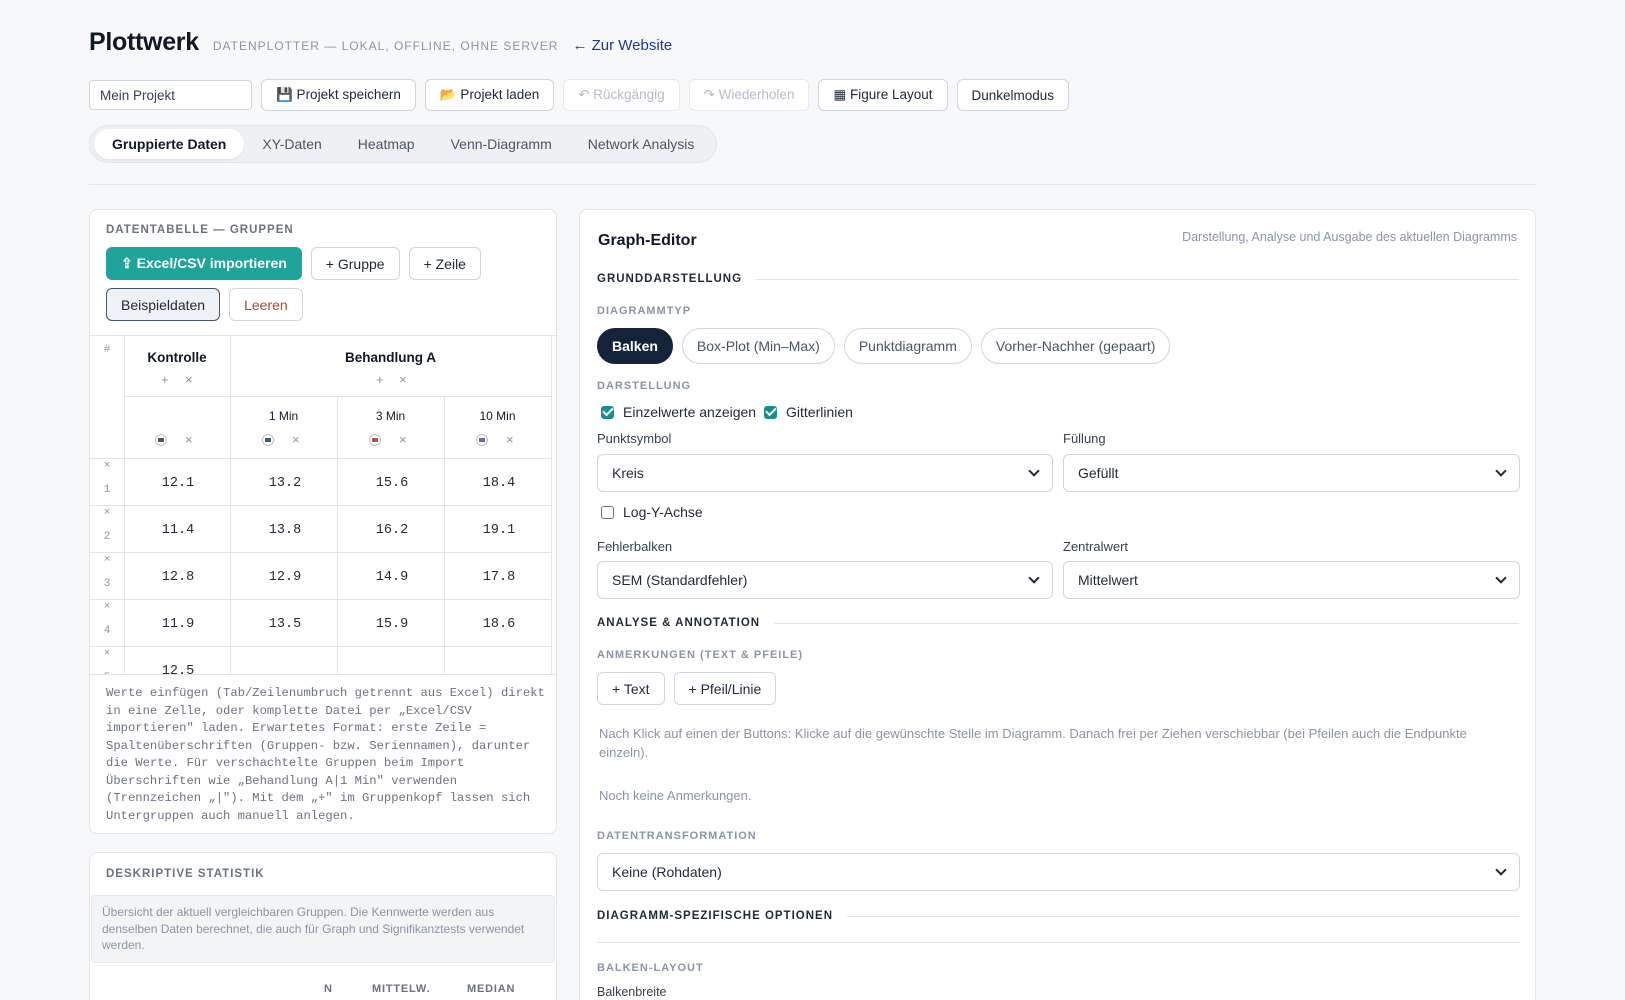 This screenshot has height=1000, width=1625. I want to click on save-project-button: 💾 Projekt speichern, so click(338, 95).